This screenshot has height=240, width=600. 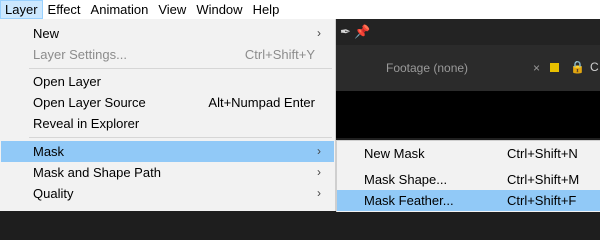 What do you see at coordinates (261, 102) in the screenshot?
I see `menu-item-shortcut: Alt+Numpad Enter` at bounding box center [261, 102].